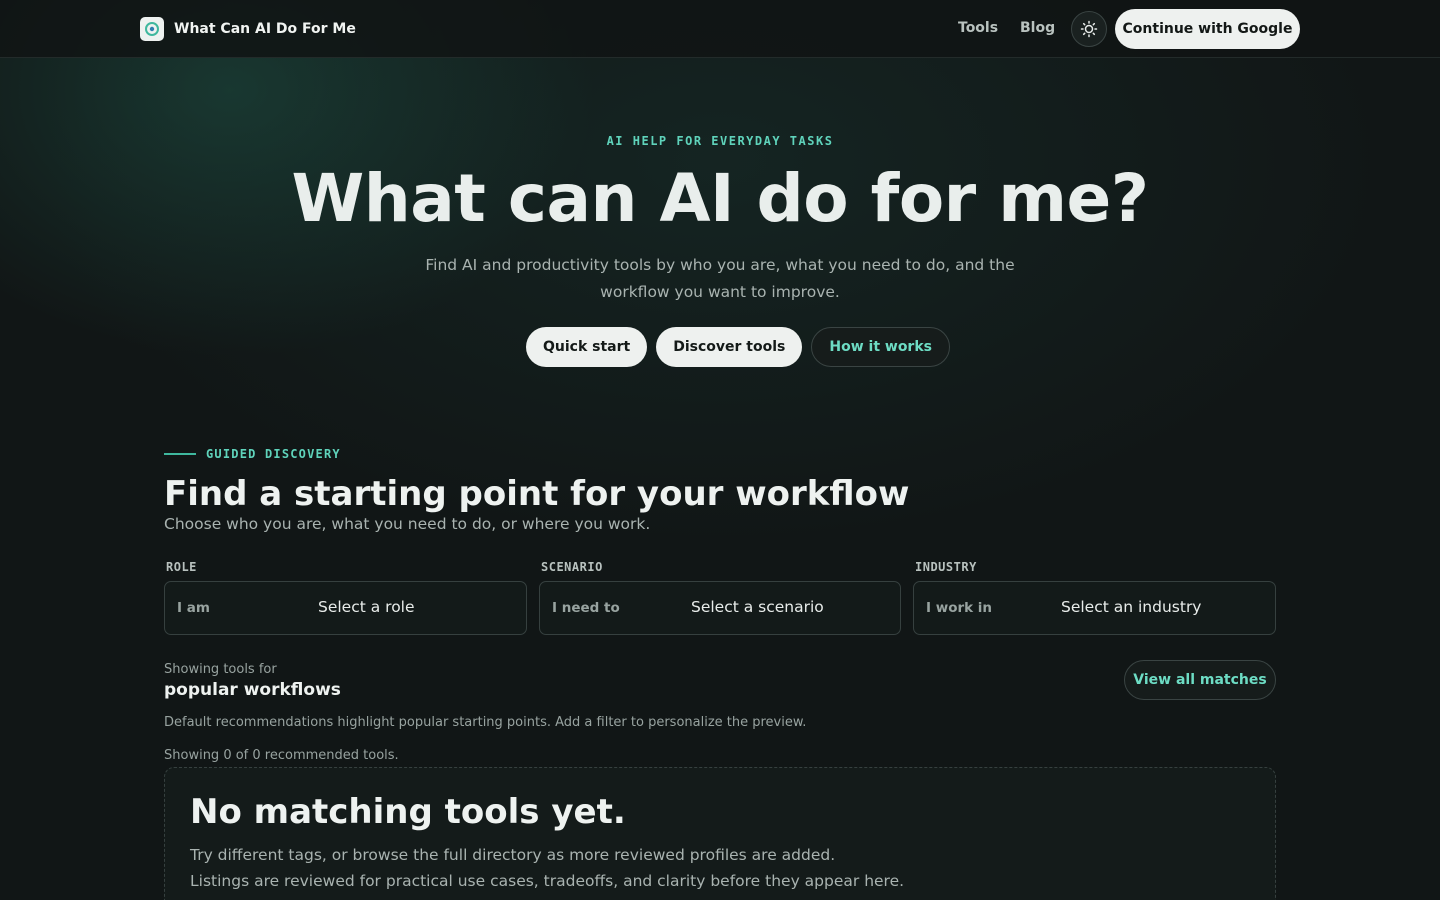  I want to click on scenario-select: I need to Select a scenario, so click(720, 608).